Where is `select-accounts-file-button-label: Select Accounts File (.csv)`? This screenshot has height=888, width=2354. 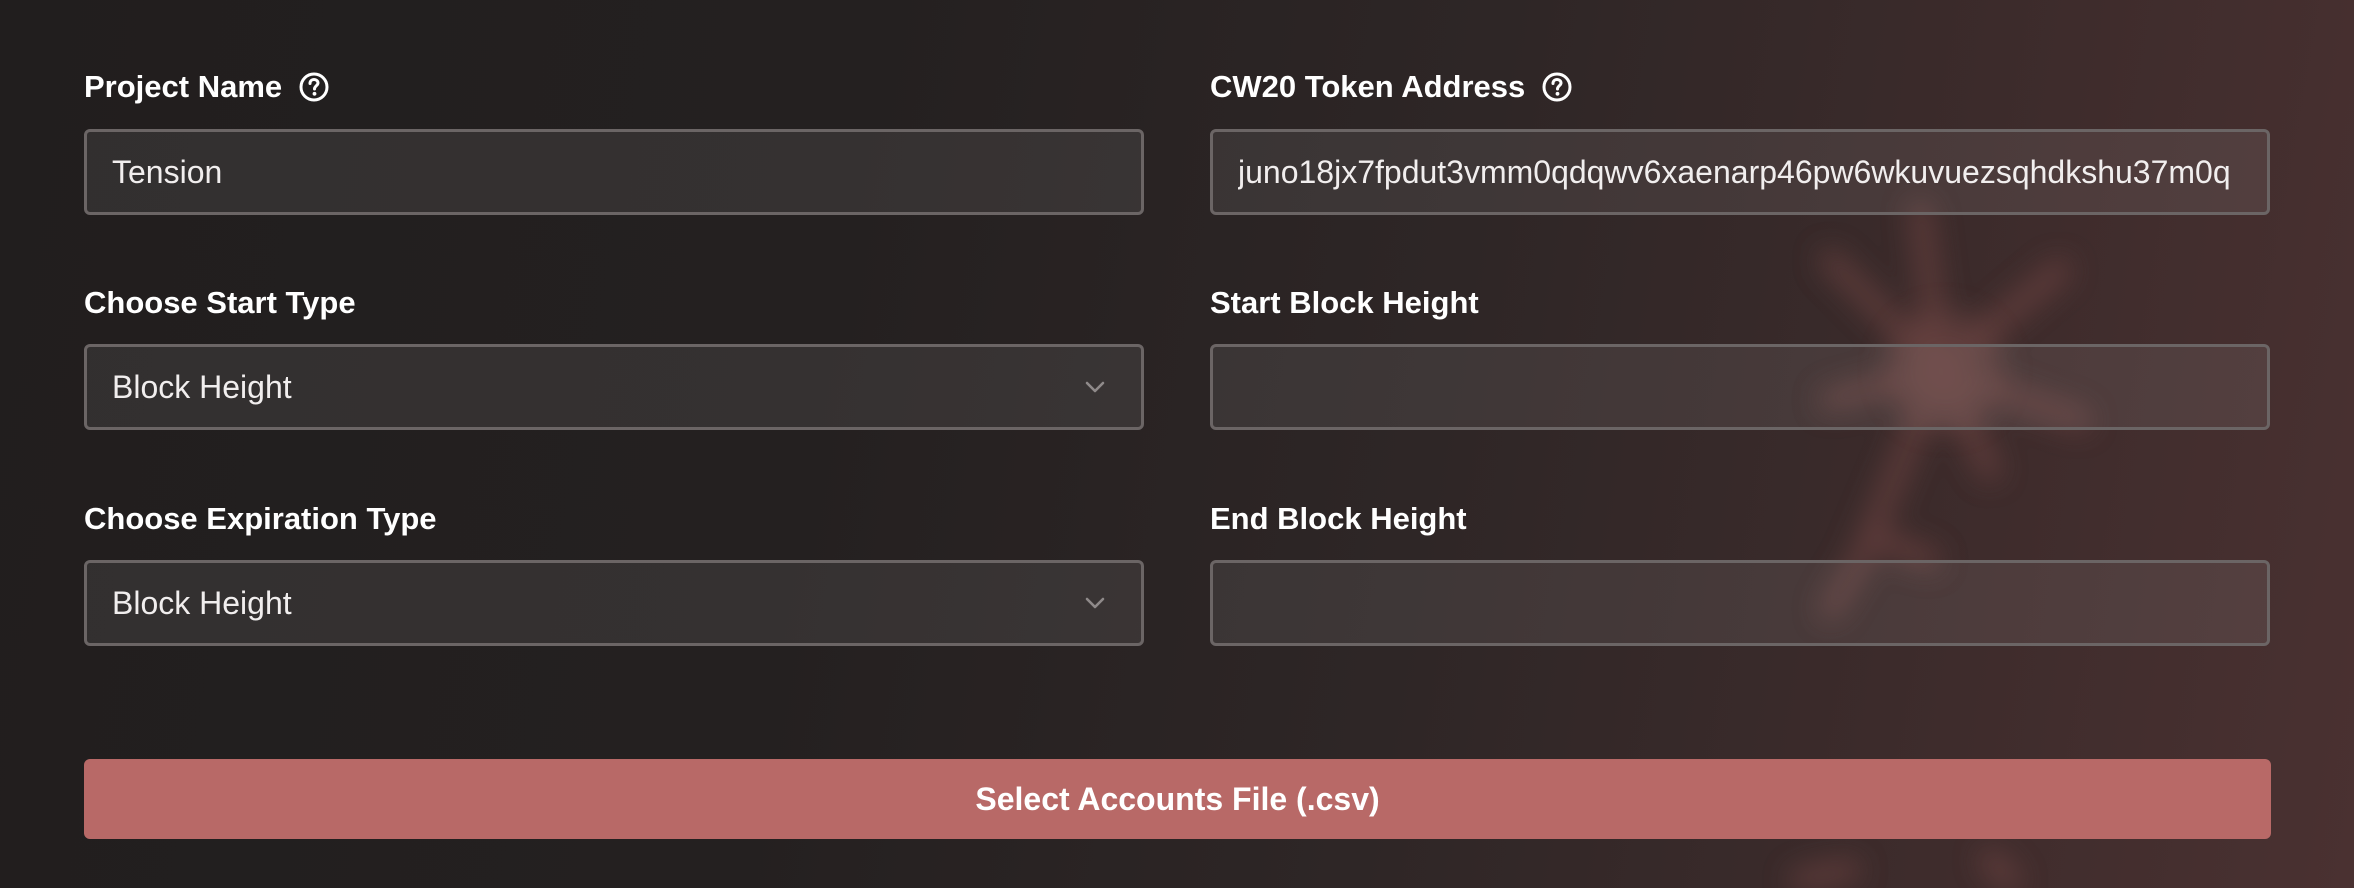 select-accounts-file-button-label: Select Accounts File (.csv) is located at coordinates (1177, 798).